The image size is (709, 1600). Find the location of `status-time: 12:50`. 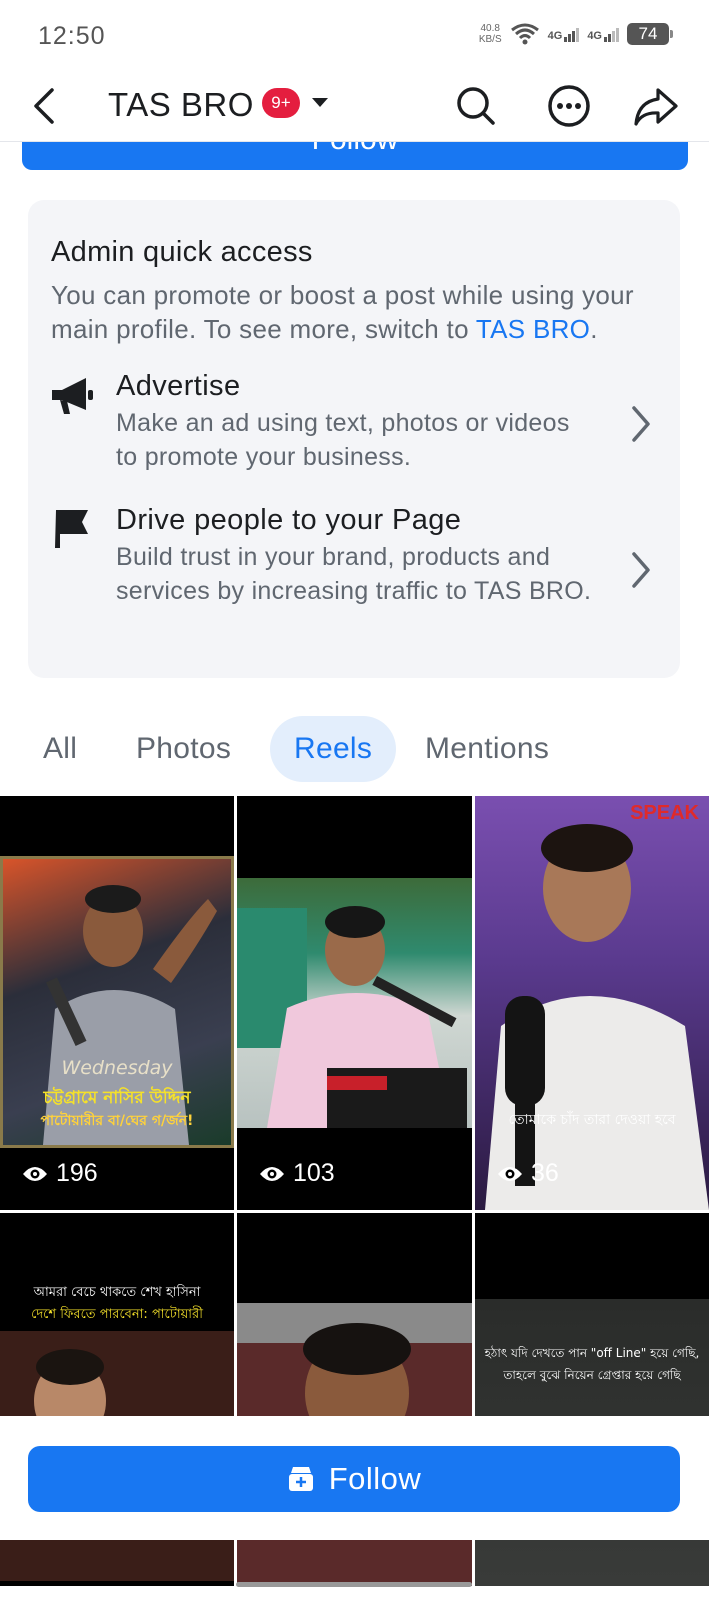

status-time: 12:50 is located at coordinates (72, 36).